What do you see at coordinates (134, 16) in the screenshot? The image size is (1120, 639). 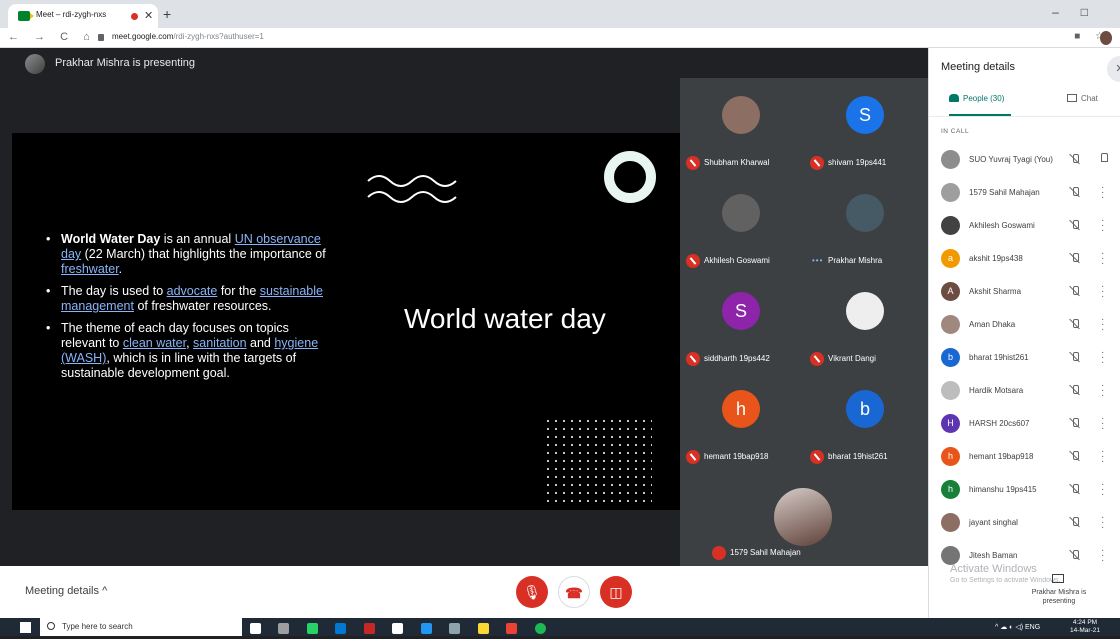 I see `recording-dot-icon` at bounding box center [134, 16].